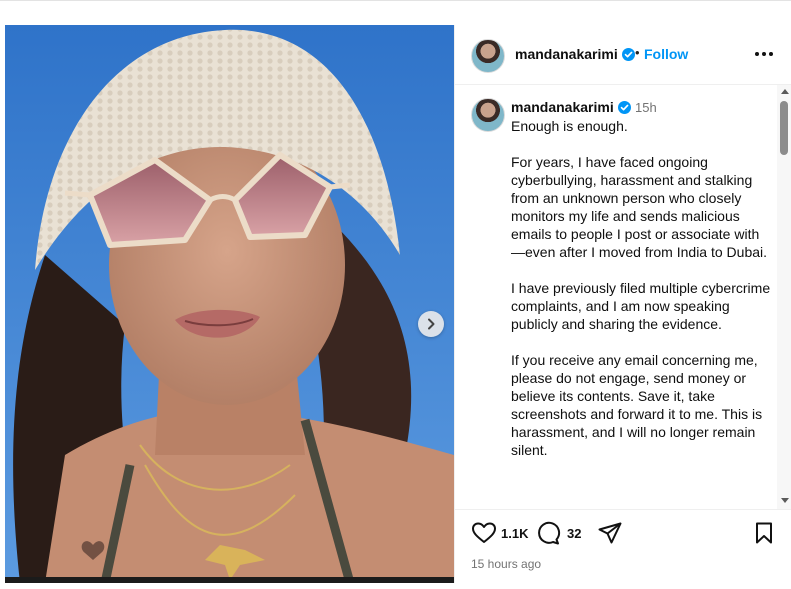  I want to click on post-time-ago: 15 hours ago, so click(506, 564).